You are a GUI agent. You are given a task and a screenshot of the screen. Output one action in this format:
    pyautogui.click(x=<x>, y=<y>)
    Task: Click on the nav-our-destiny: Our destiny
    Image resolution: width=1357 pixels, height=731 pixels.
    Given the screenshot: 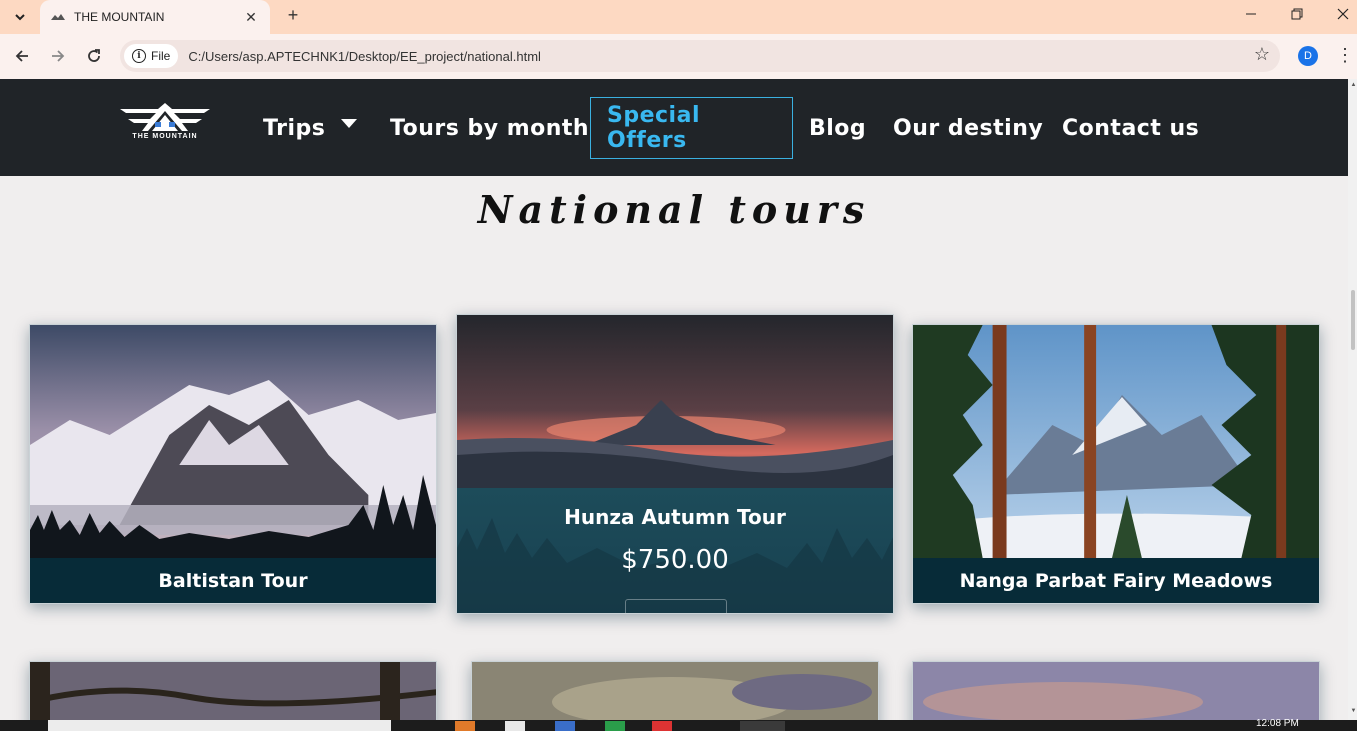 What is the action you would take?
    pyautogui.click(x=968, y=128)
    